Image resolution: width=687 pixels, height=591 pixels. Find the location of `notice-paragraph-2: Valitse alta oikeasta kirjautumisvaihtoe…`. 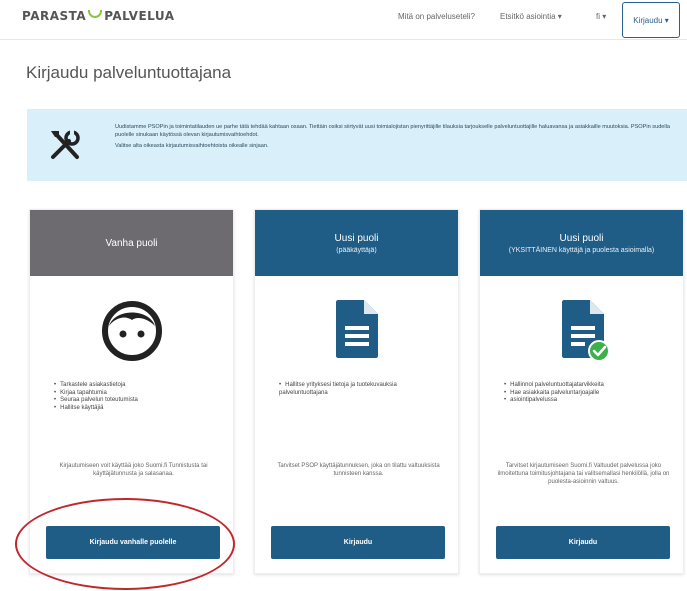

notice-paragraph-2: Valitse alta oikeasta kirjautumisvaihtoe… is located at coordinates (192, 146).